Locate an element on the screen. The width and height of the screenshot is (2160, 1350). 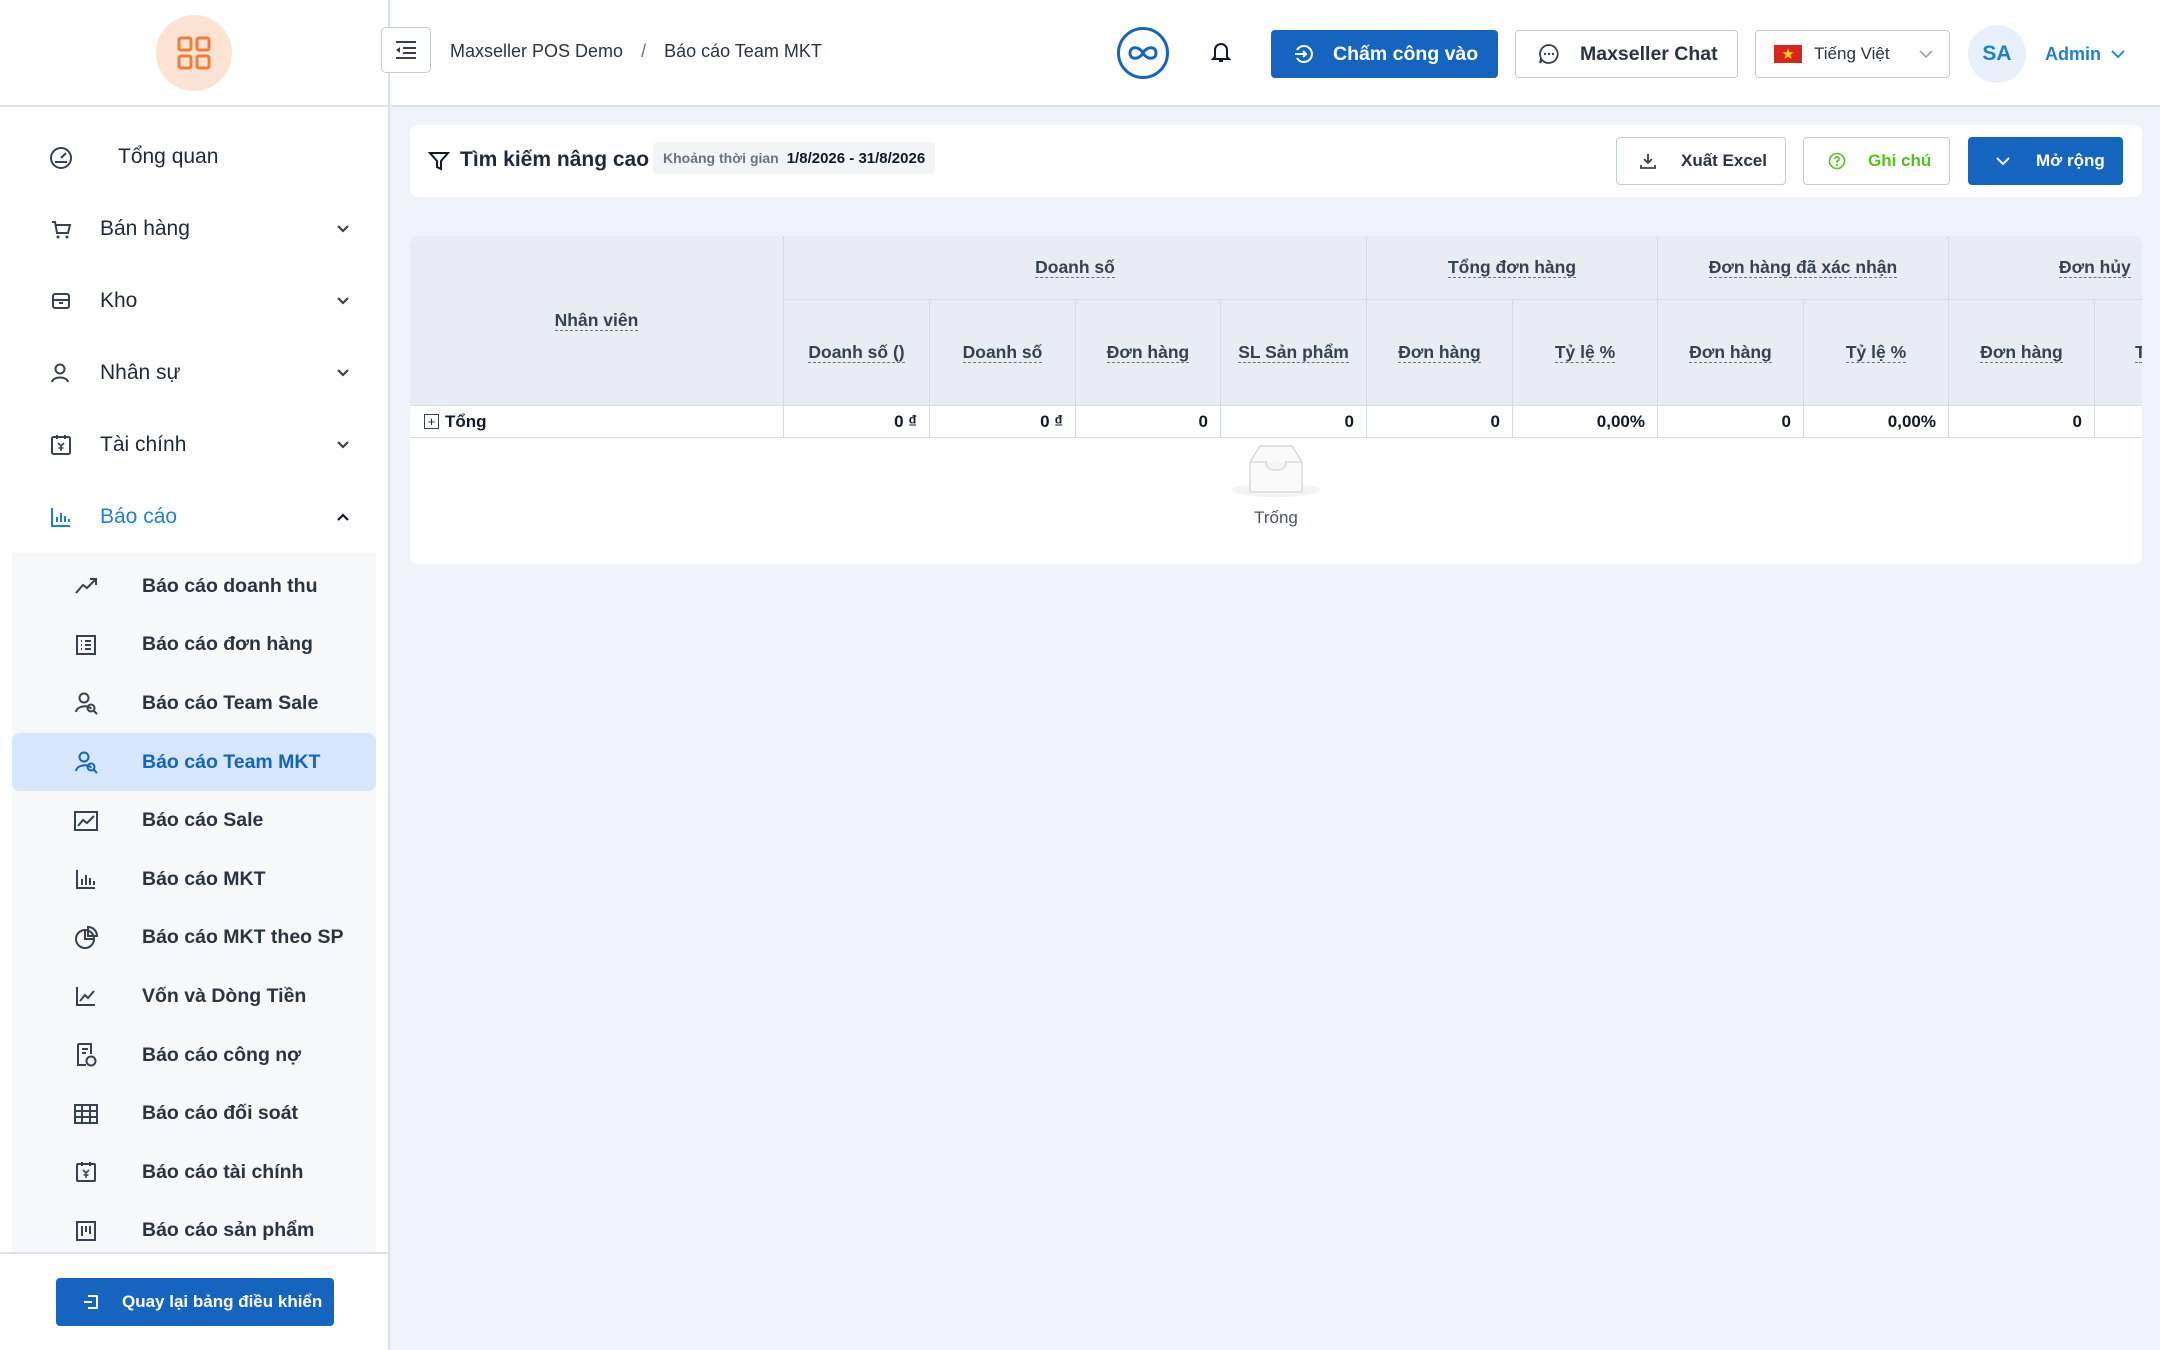
user-menu: Admin is located at coordinates (2086, 54).